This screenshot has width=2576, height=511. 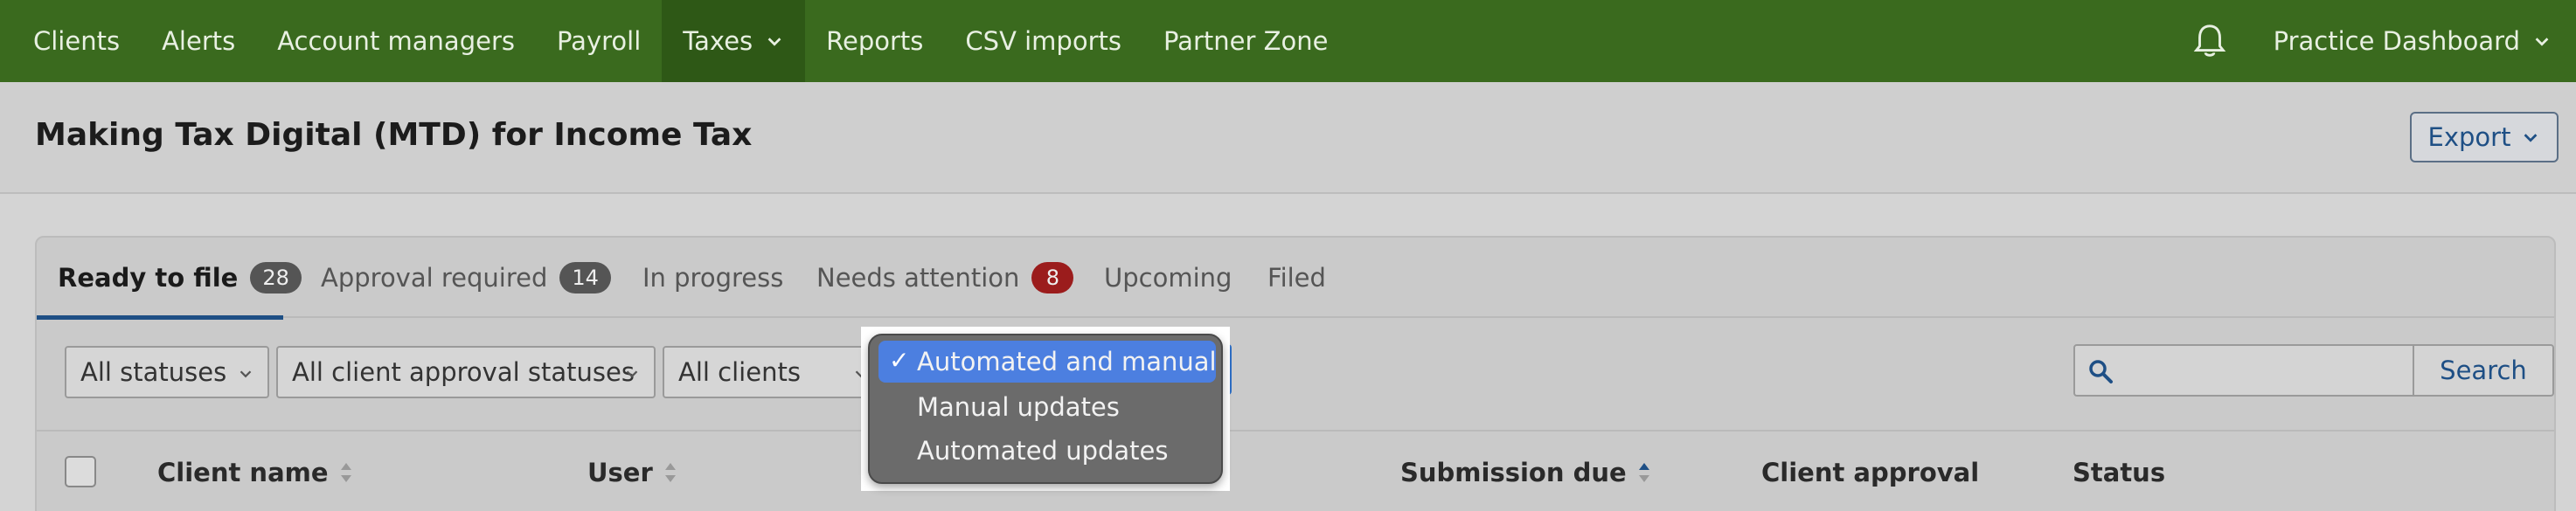 I want to click on bell-icon, so click(x=2210, y=41).